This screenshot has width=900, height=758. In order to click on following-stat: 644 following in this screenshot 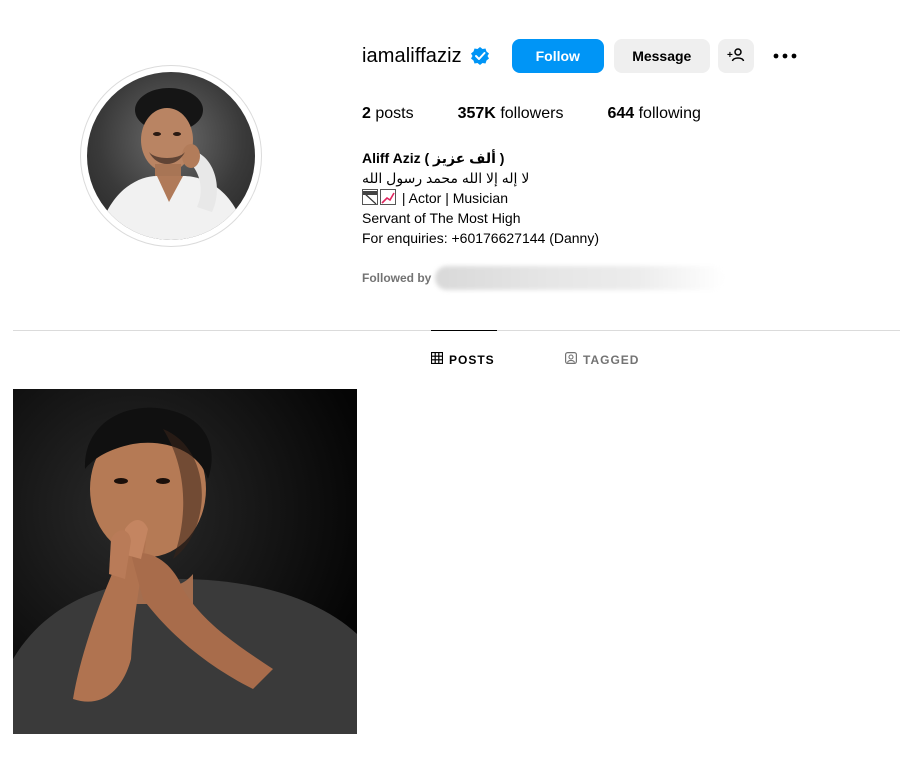, I will do `click(653, 114)`.